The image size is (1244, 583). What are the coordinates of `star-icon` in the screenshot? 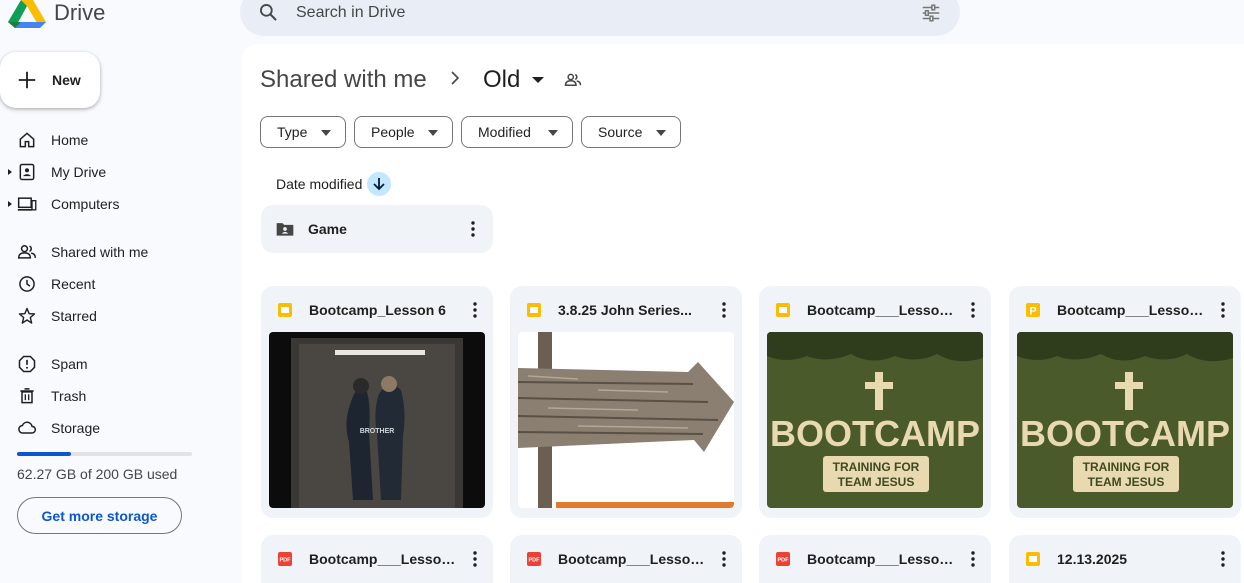 It's located at (27, 315).